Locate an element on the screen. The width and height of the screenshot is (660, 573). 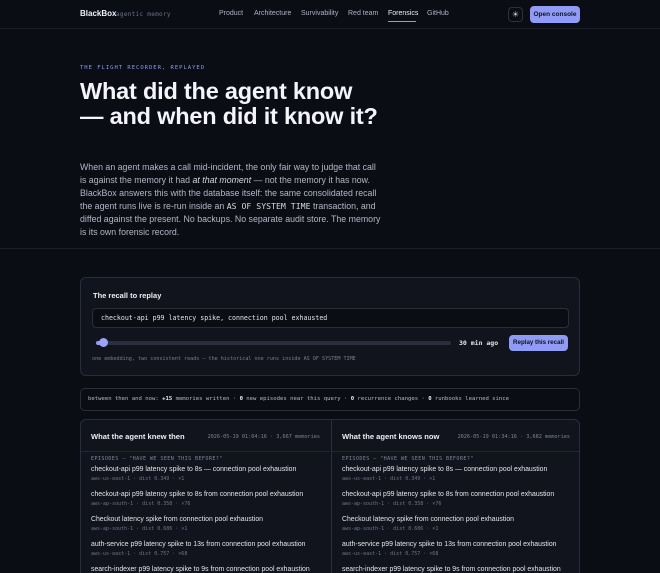
stats-recurrence-label: recurrence changes · is located at coordinates (391, 399).